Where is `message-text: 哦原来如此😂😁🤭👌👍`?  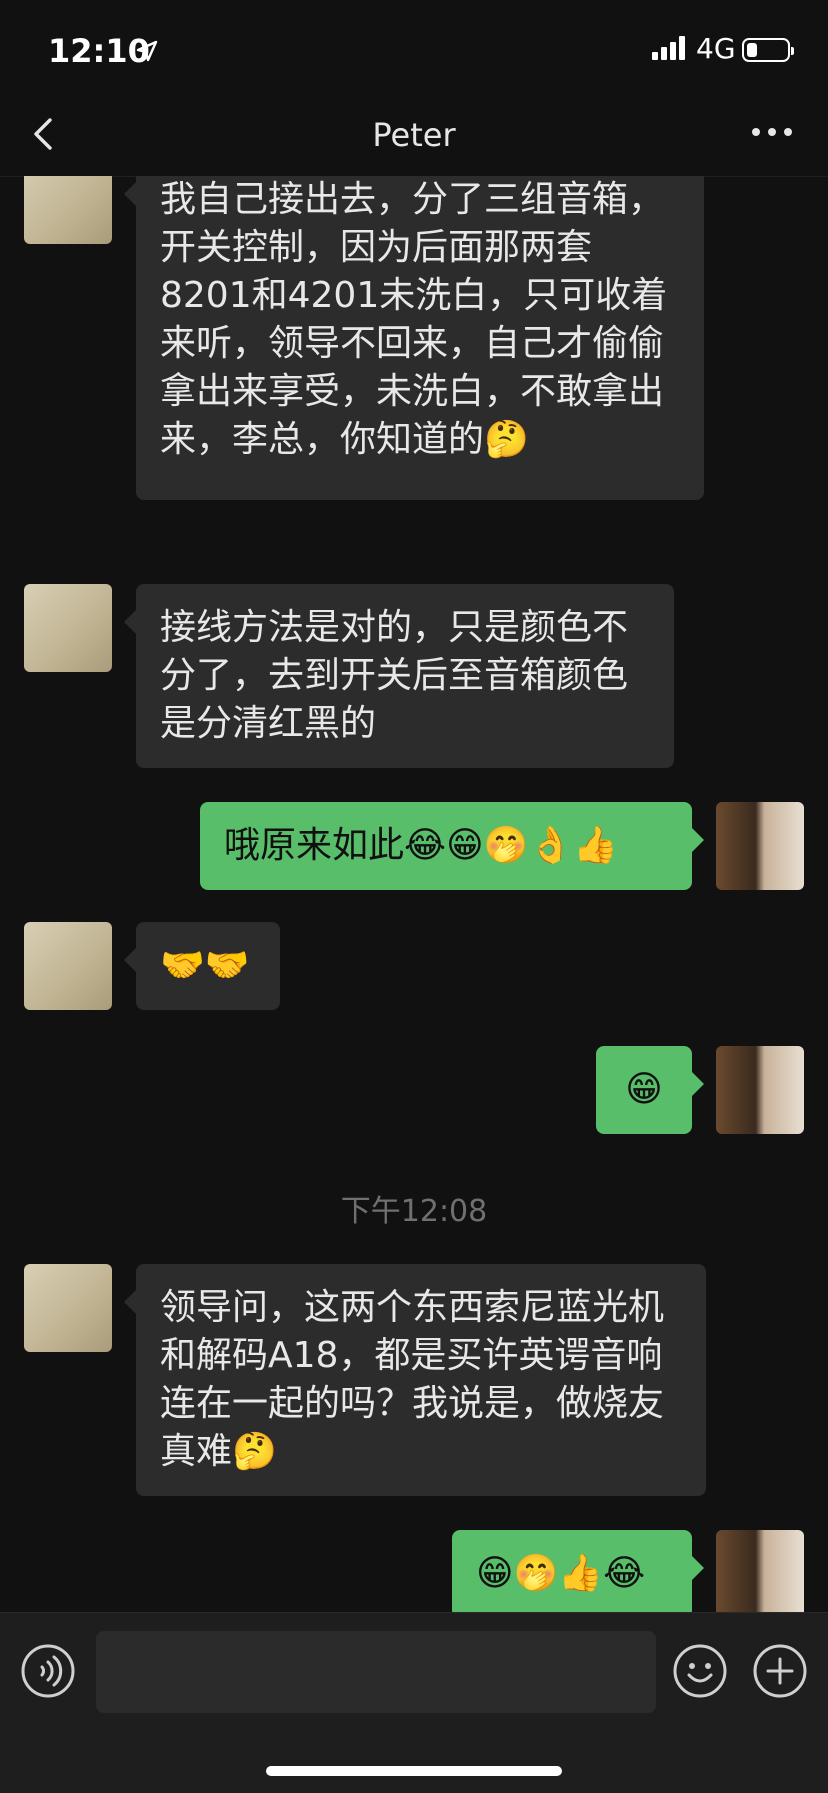
message-text: 哦原来如此😂😁🤭👌👍 is located at coordinates (421, 845).